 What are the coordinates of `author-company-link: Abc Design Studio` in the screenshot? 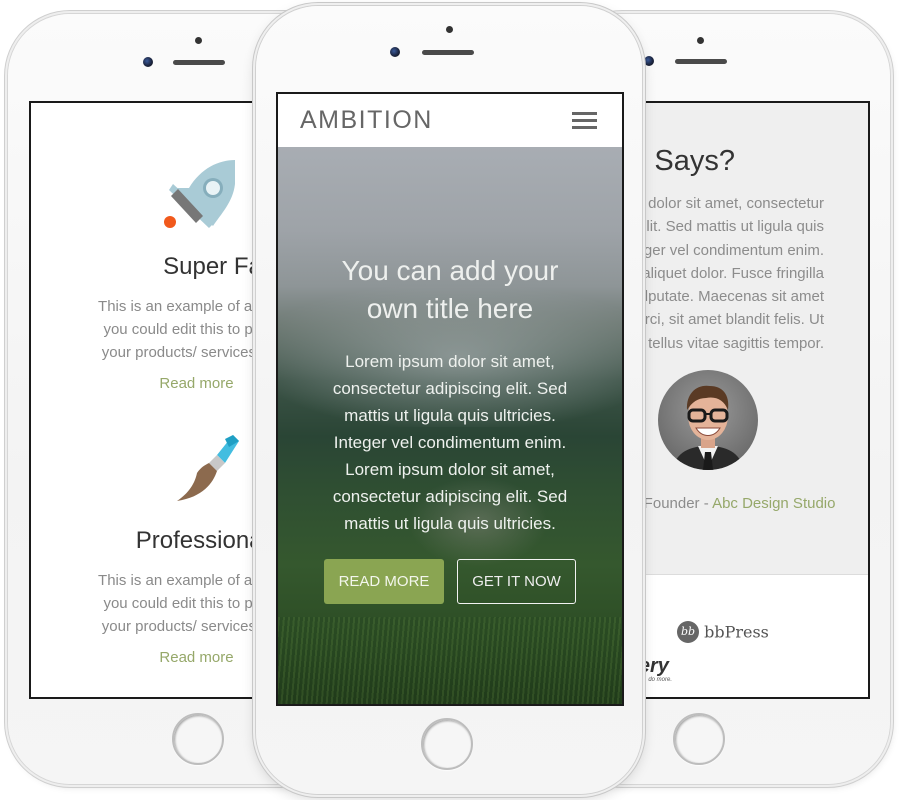 It's located at (773, 503).